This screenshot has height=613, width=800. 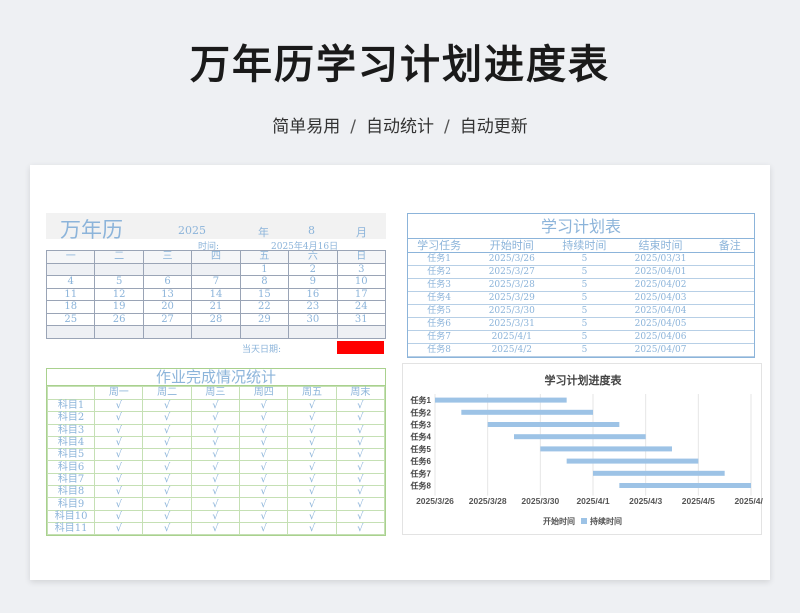 What do you see at coordinates (264, 294) in the screenshot?
I see `calendar-day-cell: 15` at bounding box center [264, 294].